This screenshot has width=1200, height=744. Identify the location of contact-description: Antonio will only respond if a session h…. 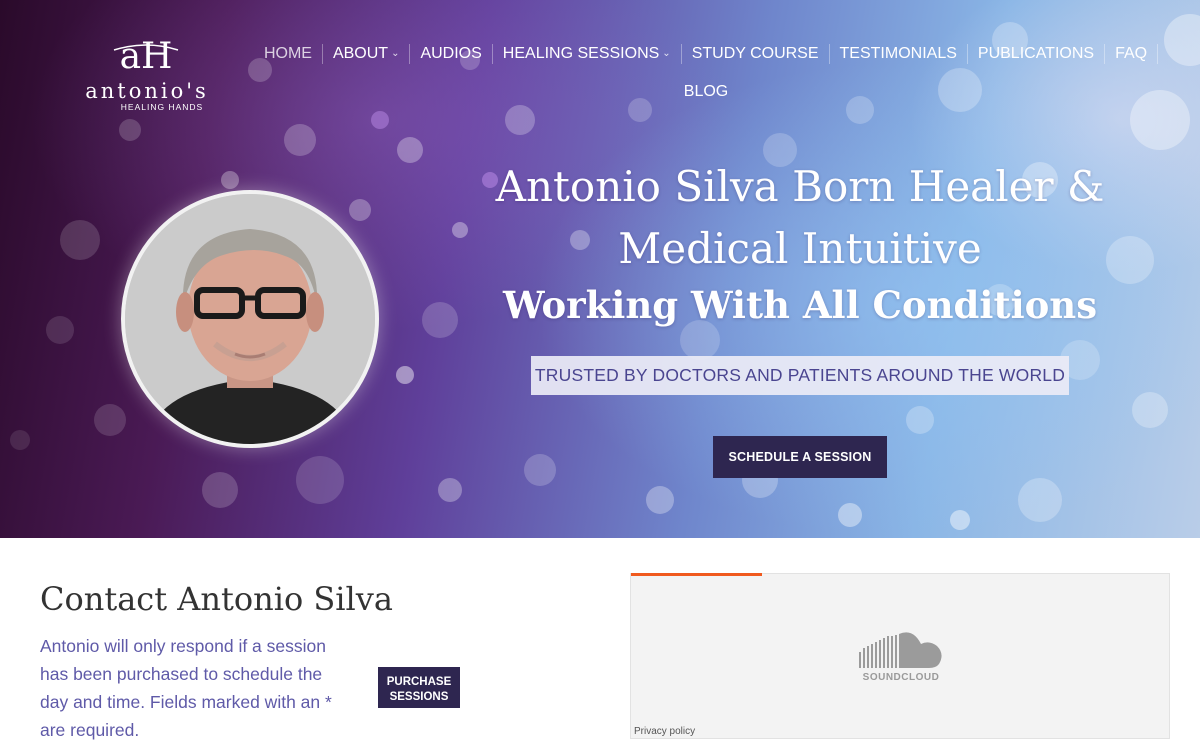
(186, 688).